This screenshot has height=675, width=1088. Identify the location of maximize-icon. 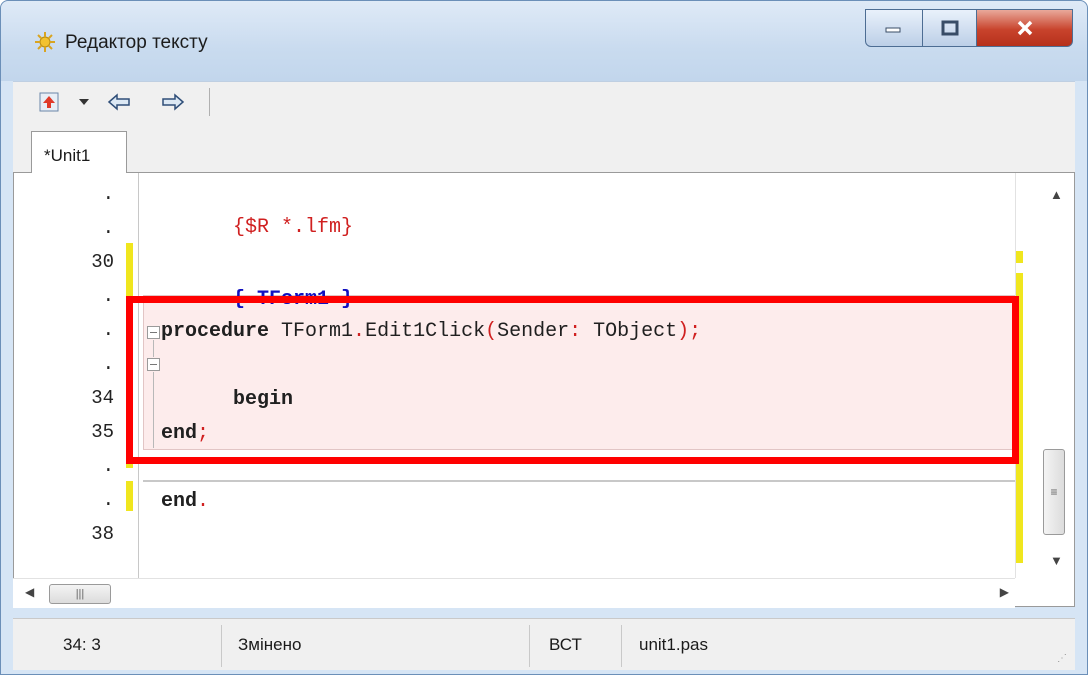
(949, 28).